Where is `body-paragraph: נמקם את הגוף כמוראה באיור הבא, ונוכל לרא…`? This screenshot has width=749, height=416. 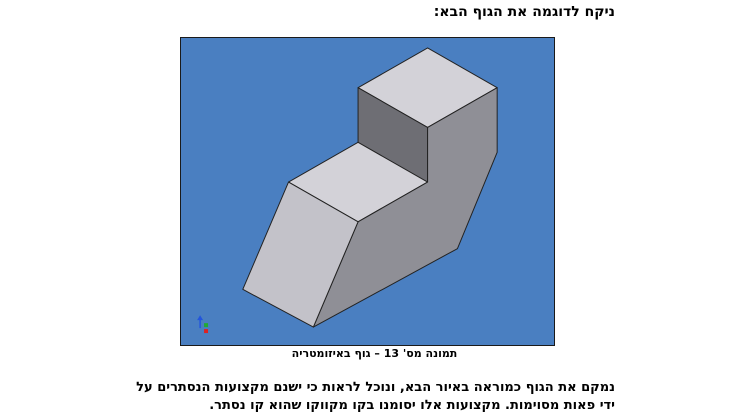
body-paragraph: נמקם את הגוף כמוראה באיור הבא, ונוכל לרא… is located at coordinates (365, 397).